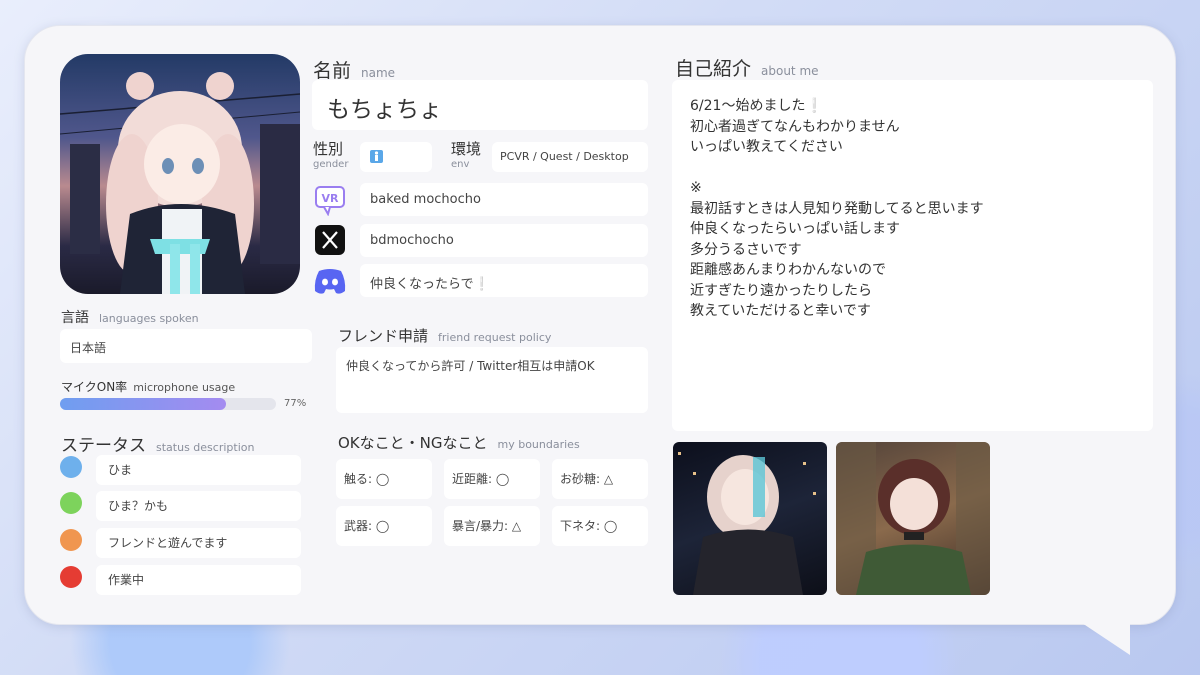 Image resolution: width=1200 pixels, height=675 pixels. What do you see at coordinates (332, 71) in the screenshot?
I see `name-label: 名前` at bounding box center [332, 71].